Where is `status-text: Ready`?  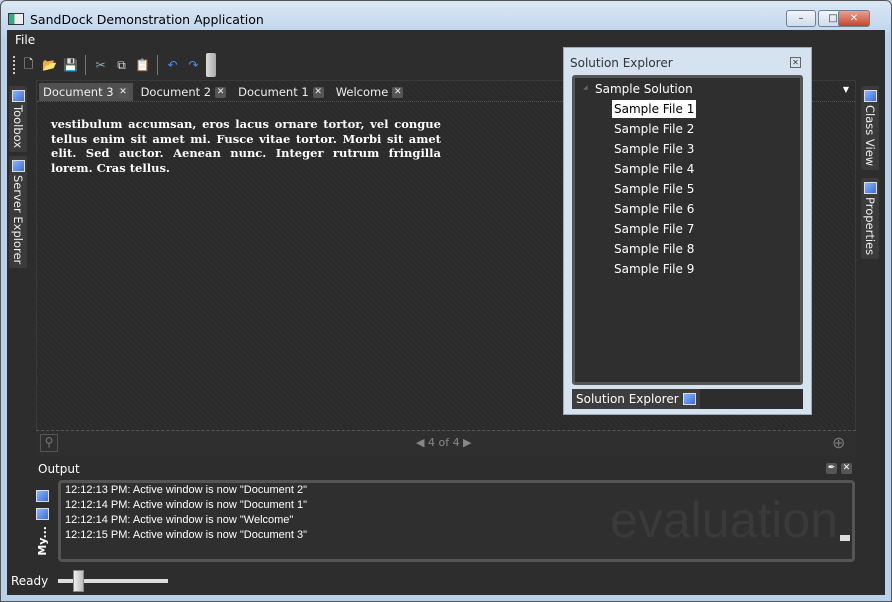
status-text: Ready is located at coordinates (30, 580).